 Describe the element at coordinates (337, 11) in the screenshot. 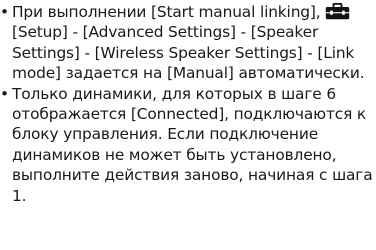

I see `toolbox-icon` at that location.